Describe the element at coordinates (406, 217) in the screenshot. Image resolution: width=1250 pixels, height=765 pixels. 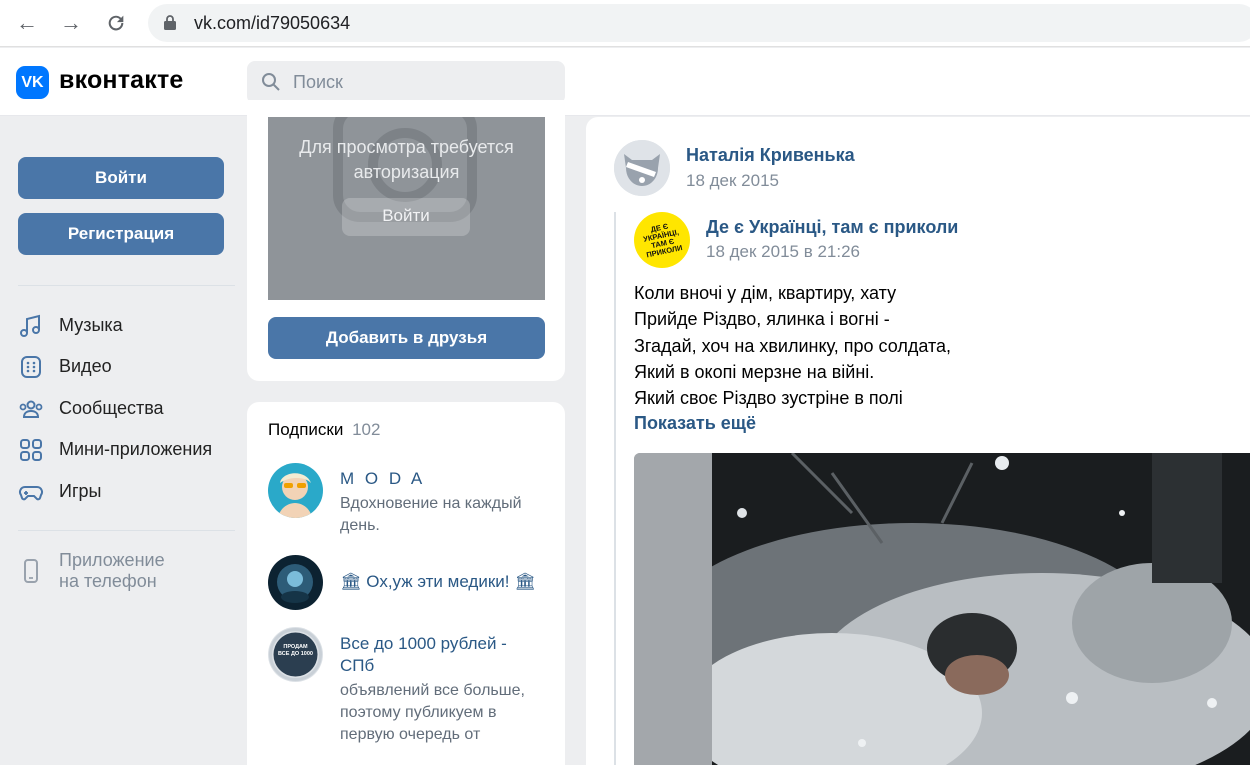
I see `photo-login-button: Войти` at that location.